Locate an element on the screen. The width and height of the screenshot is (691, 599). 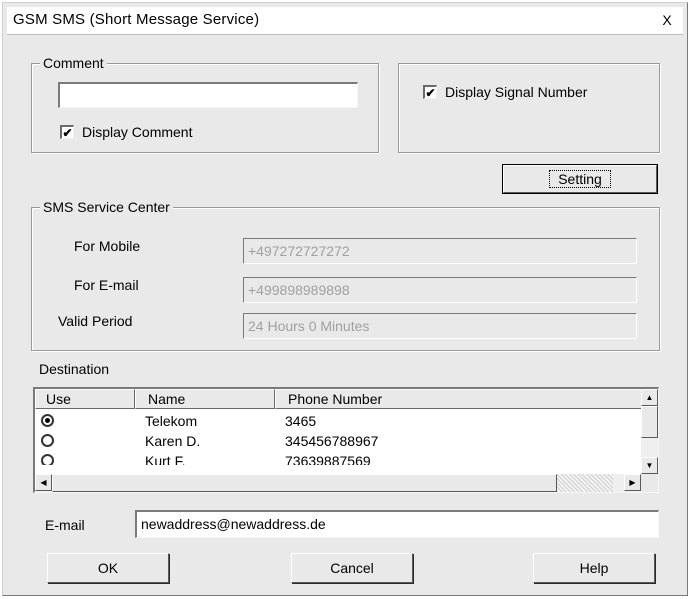
setting-button: Setting is located at coordinates (580, 179).